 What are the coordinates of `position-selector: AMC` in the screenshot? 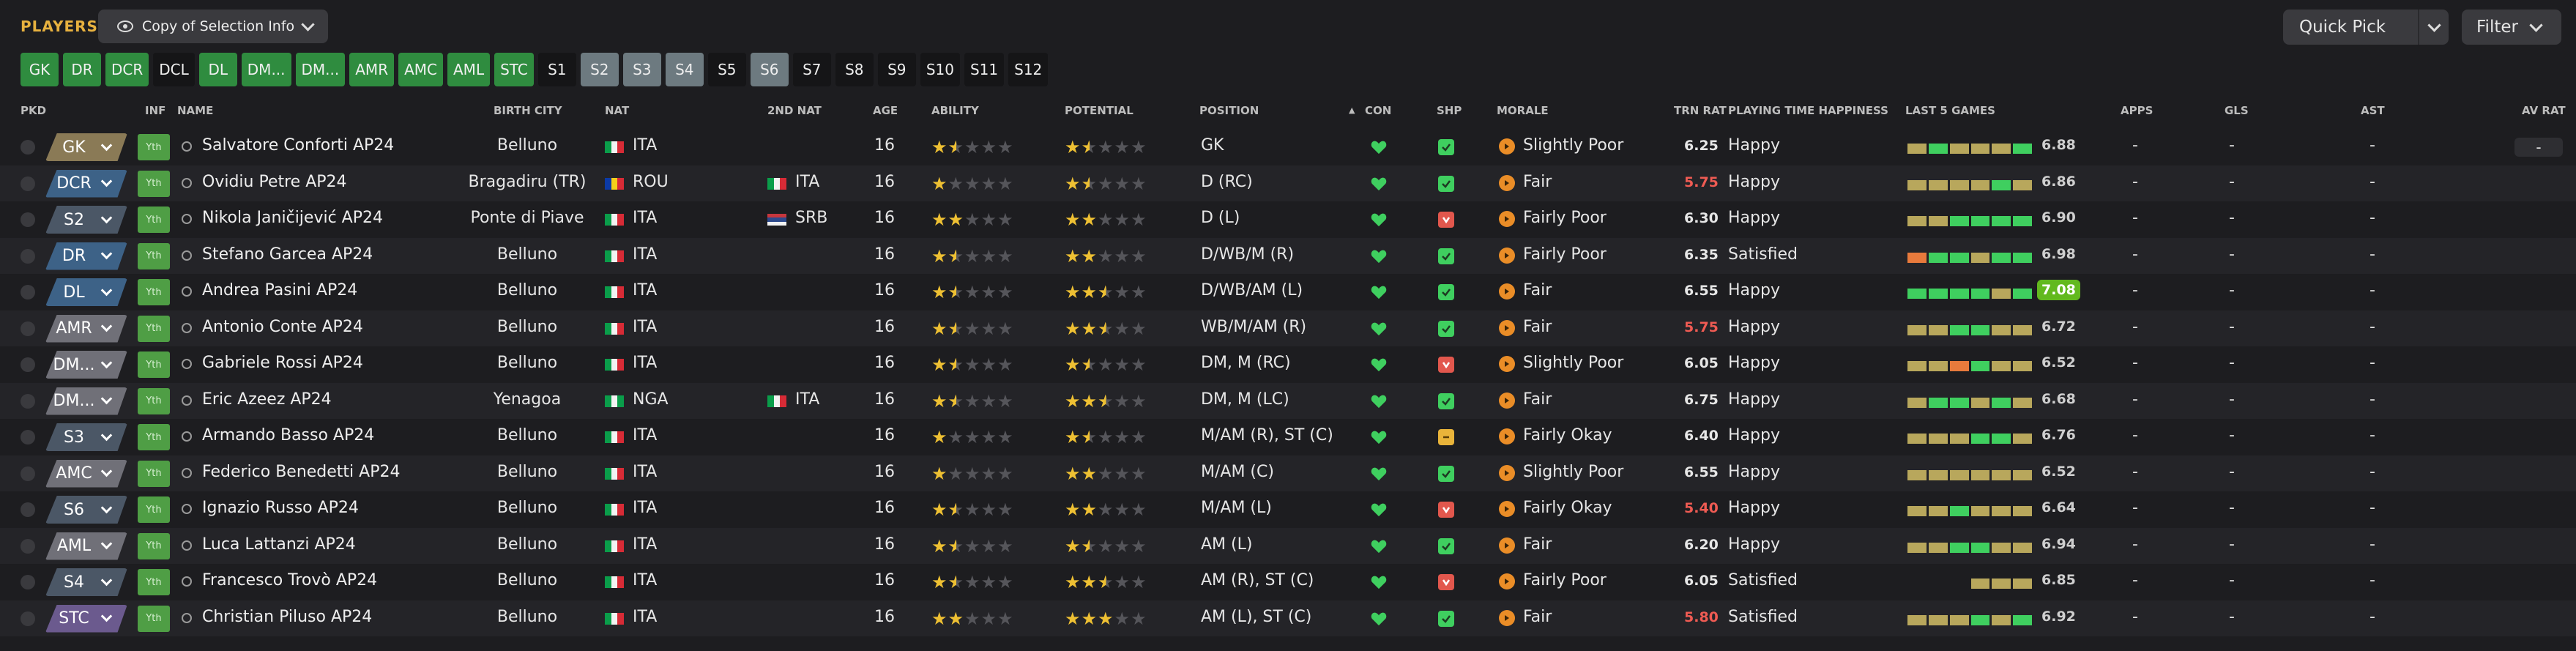 It's located at (86, 473).